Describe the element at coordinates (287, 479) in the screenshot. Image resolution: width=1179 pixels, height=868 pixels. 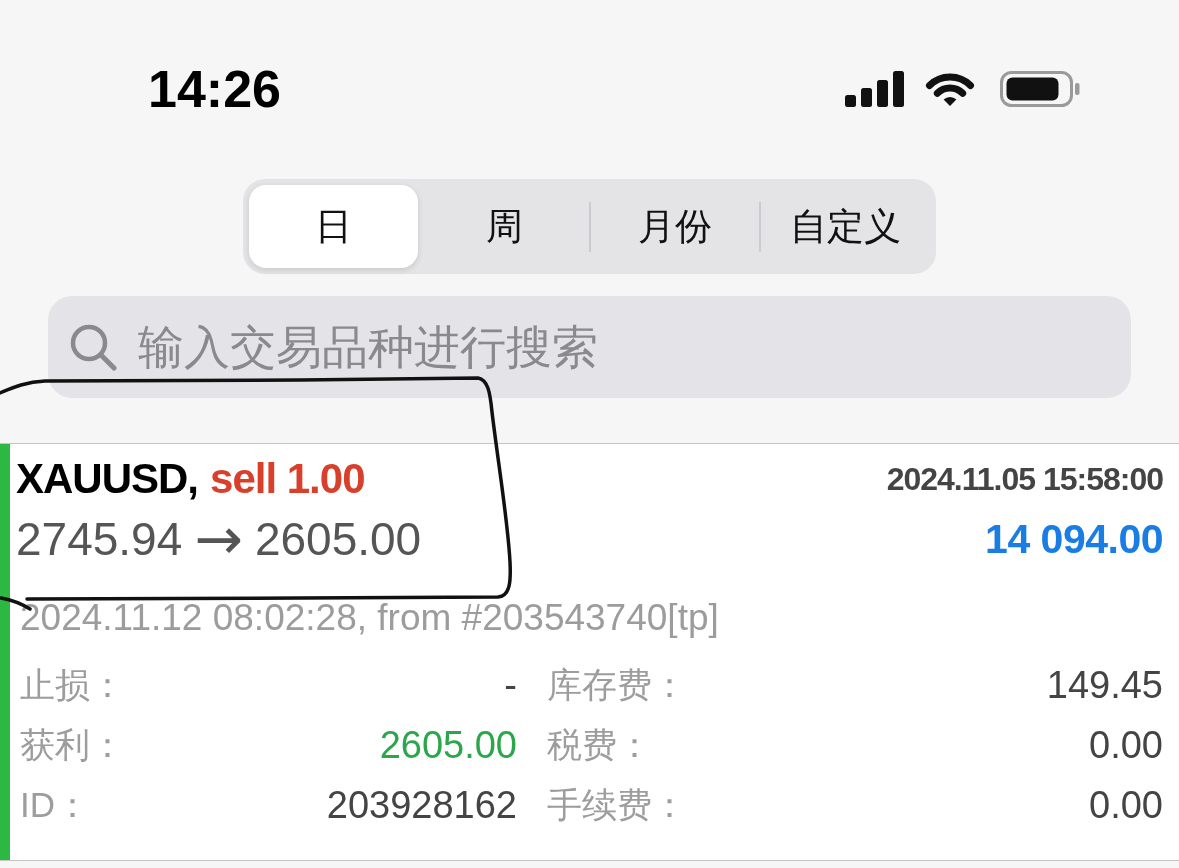
I see `order-type-text: sell 1.00` at that location.